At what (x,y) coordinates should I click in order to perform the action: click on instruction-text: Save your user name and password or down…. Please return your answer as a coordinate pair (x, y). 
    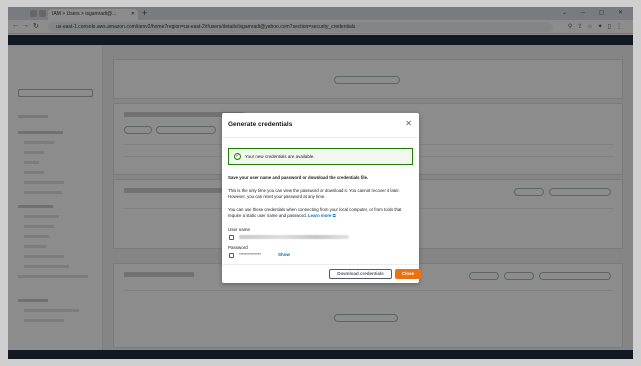
    Looking at the image, I should click on (298, 177).